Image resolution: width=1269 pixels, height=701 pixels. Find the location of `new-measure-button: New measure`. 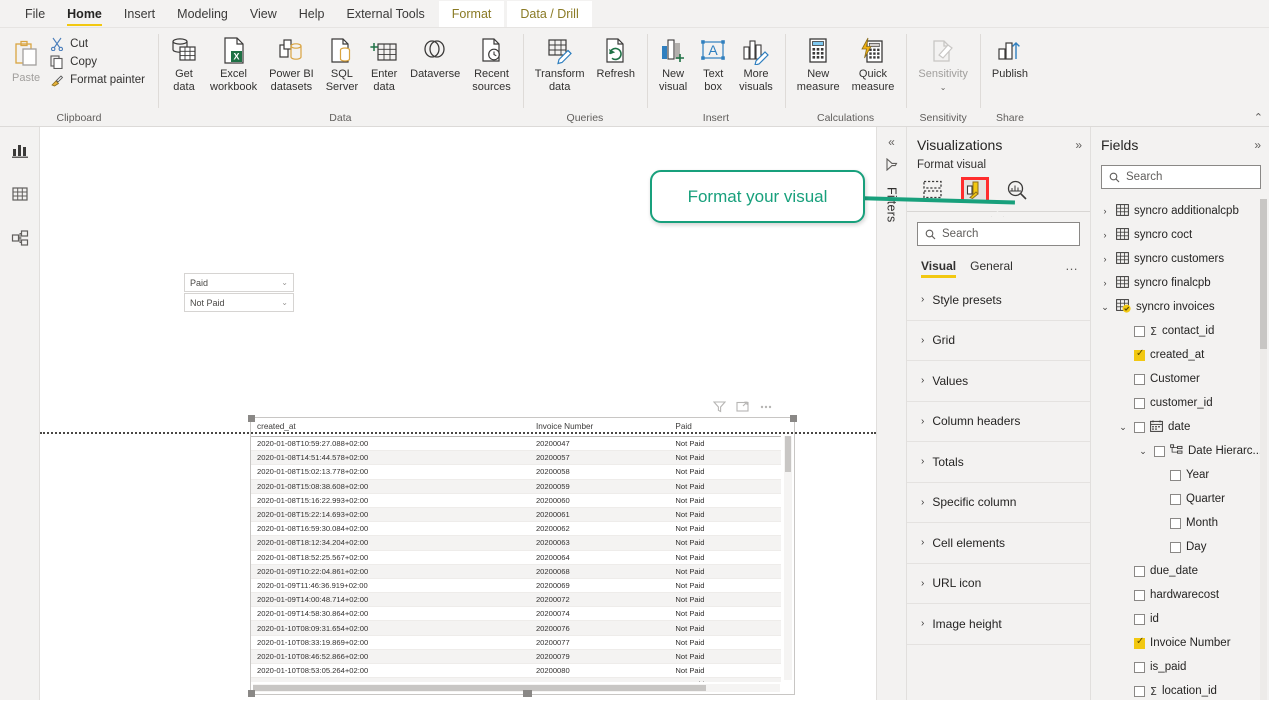

new-measure-button: New measure is located at coordinates (818, 63).